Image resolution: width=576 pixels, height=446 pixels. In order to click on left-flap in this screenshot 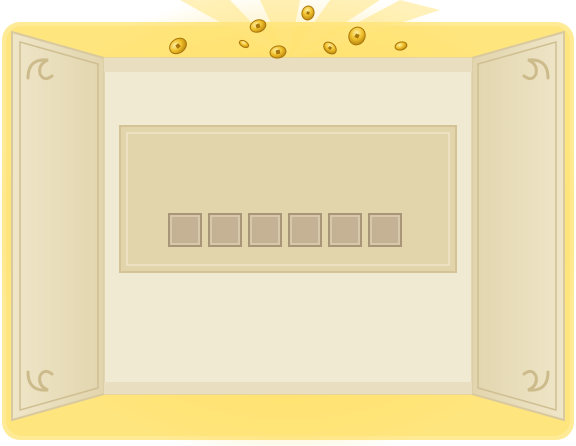, I will do `click(58, 226)`.